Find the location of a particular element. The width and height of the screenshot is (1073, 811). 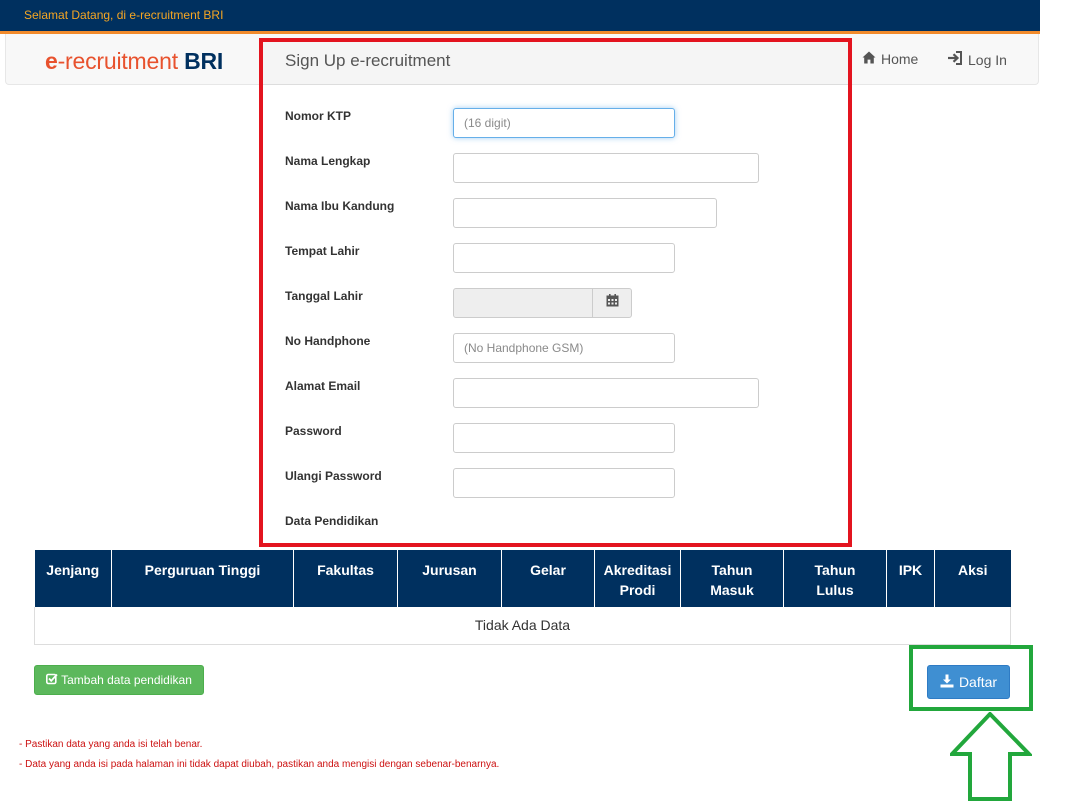

page-title: Sign Up e-recruitment is located at coordinates (368, 60).